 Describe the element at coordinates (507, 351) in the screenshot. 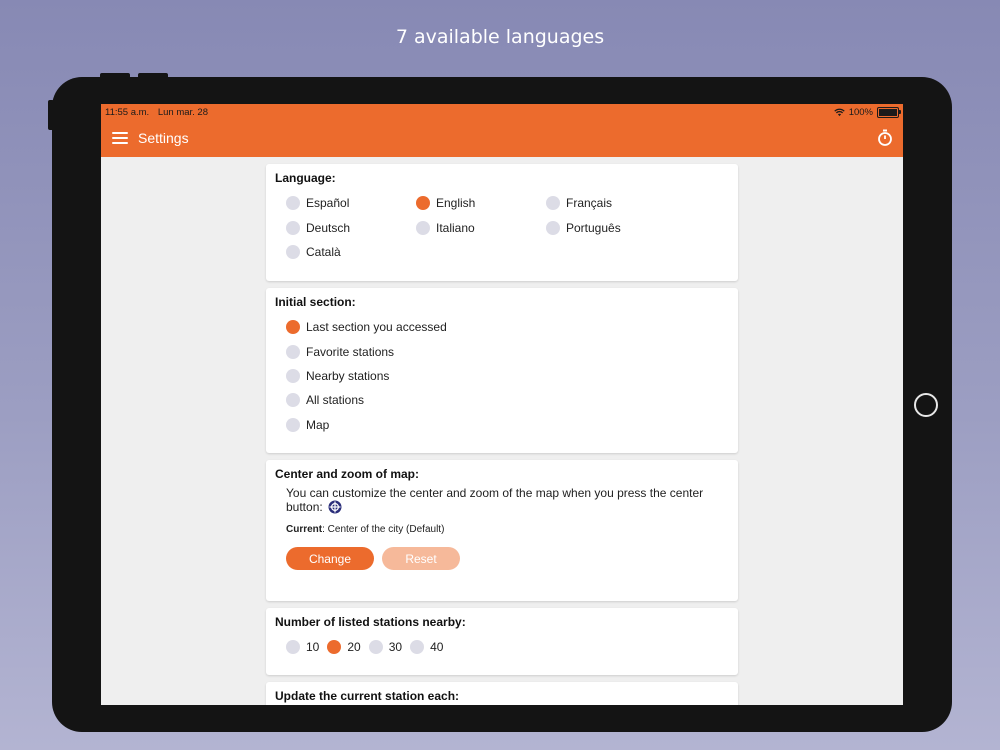

I see `initial-section-option: Favorite stations` at that location.